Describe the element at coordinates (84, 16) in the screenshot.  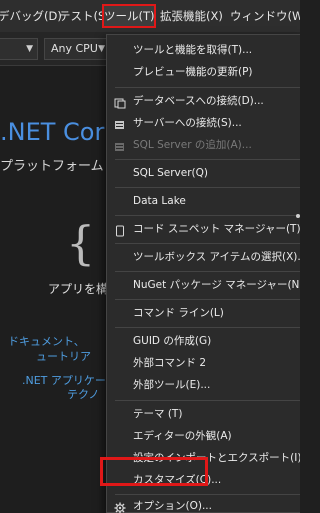
I see `menu-test: テスト(S)` at that location.